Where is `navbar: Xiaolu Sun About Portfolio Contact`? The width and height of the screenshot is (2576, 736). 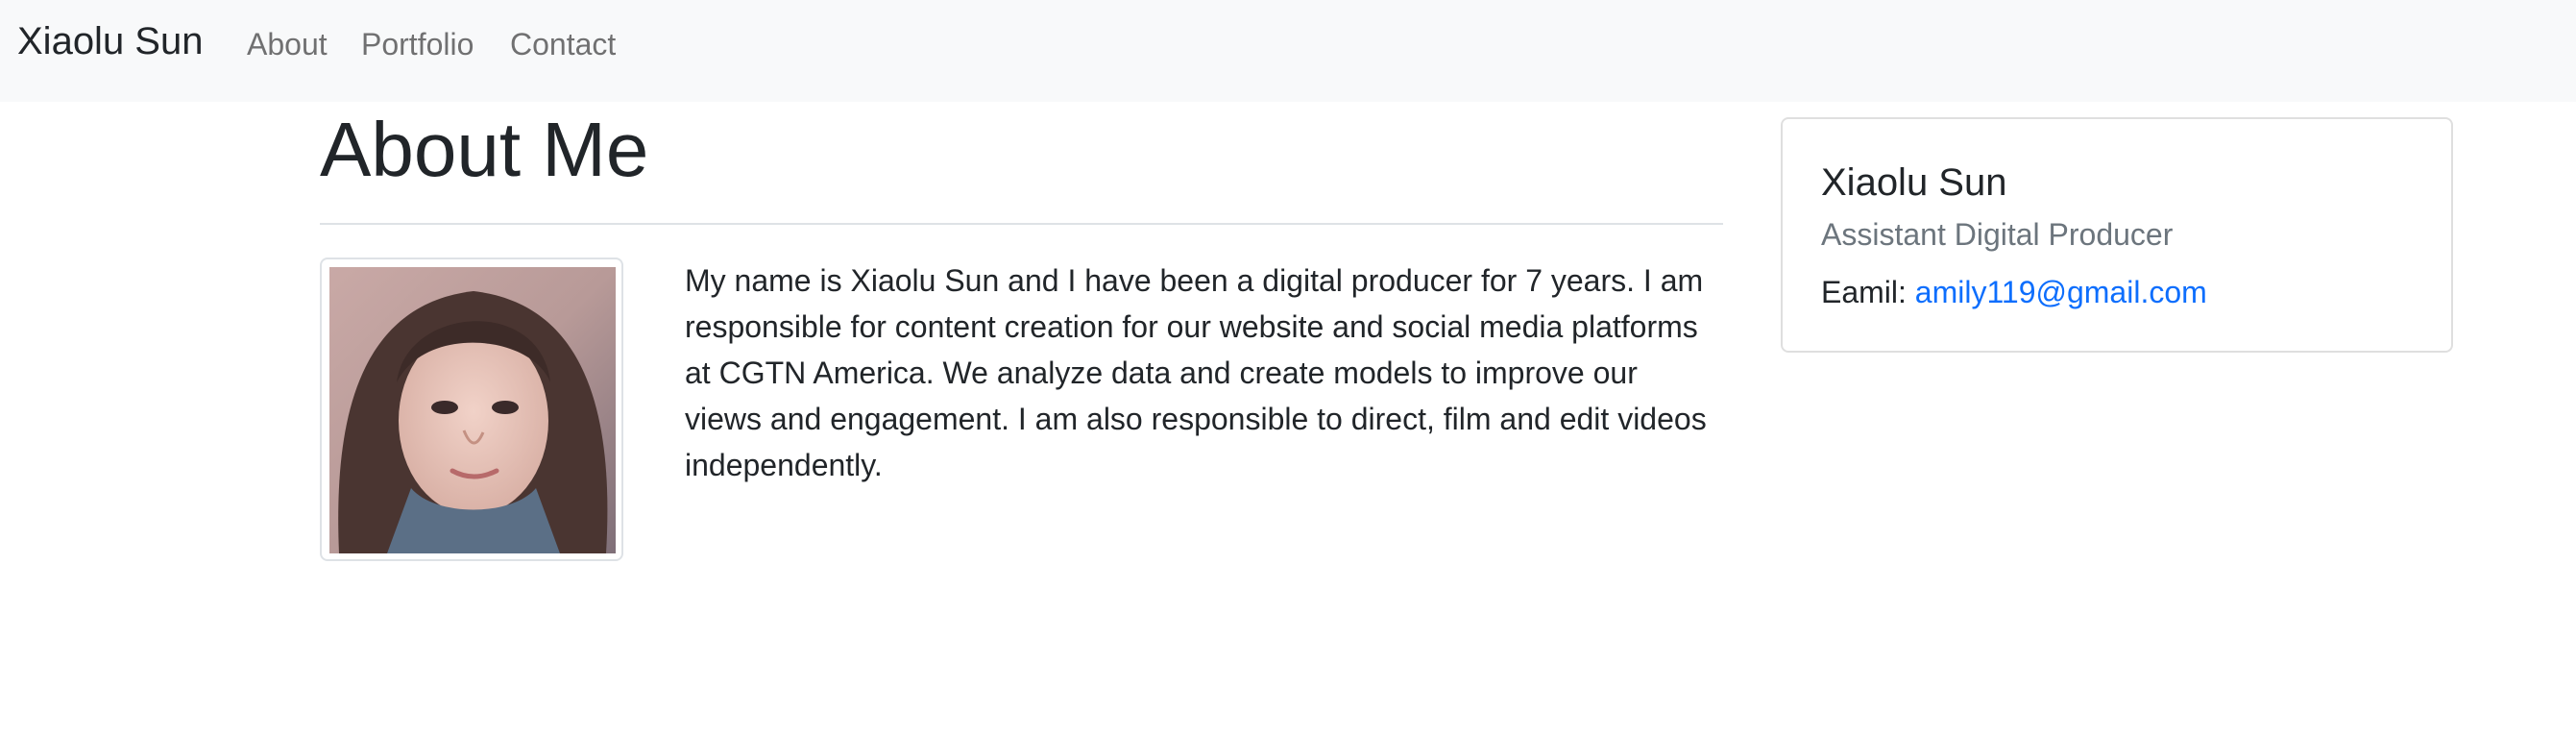 navbar: Xiaolu Sun About Portfolio Contact is located at coordinates (1288, 51).